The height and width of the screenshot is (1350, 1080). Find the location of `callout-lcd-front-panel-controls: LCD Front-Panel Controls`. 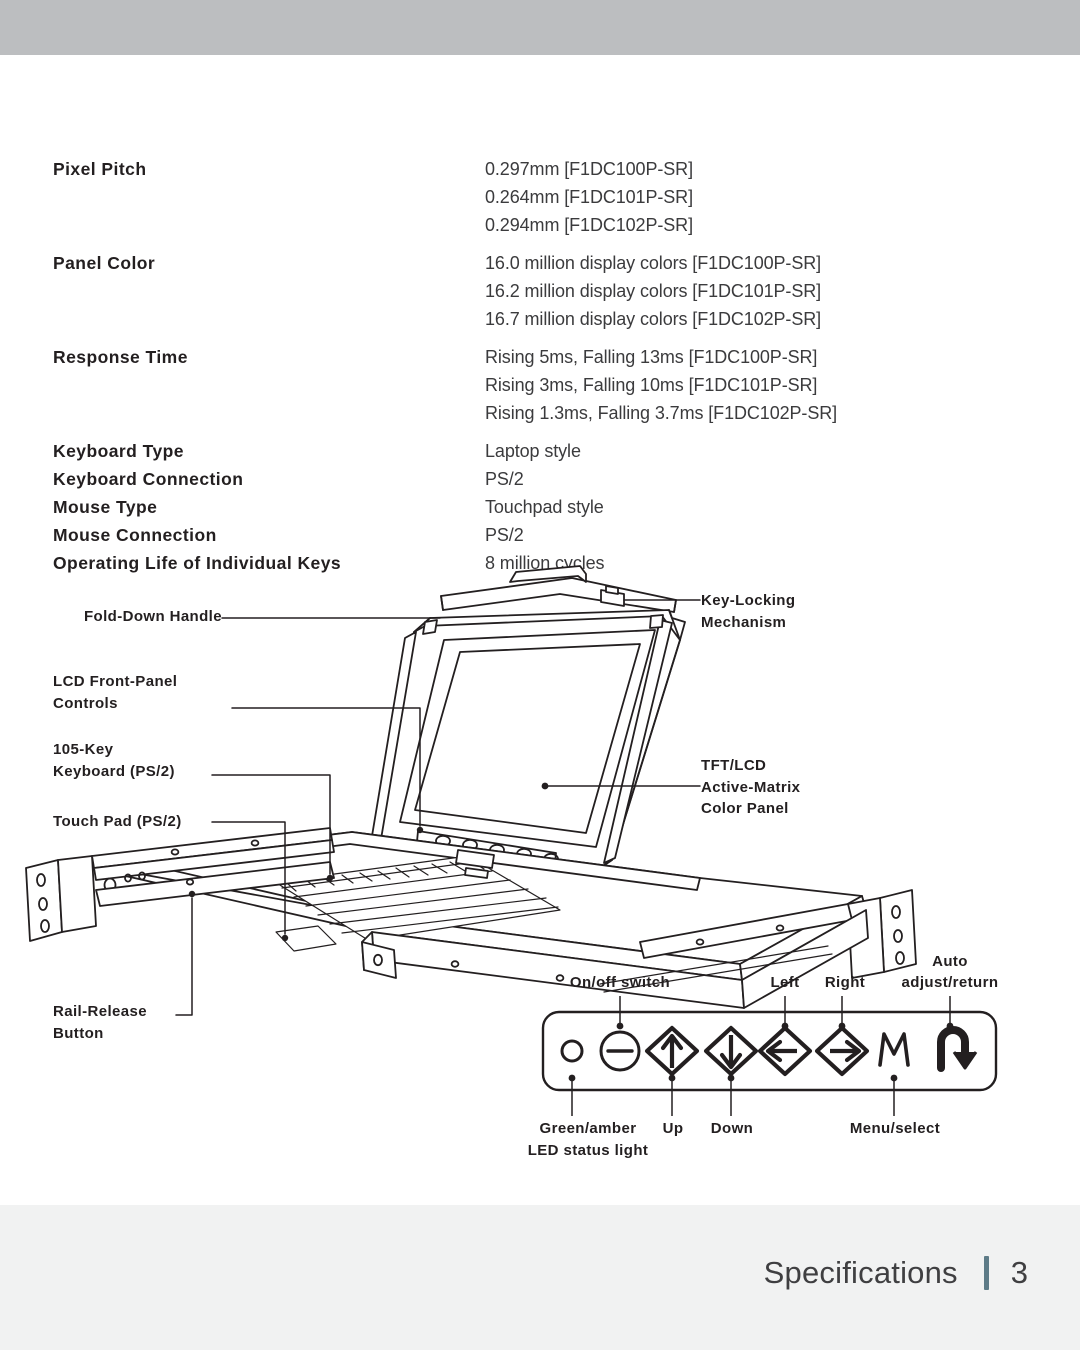

callout-lcd-front-panel-controls: LCD Front-Panel Controls is located at coordinates (115, 692).